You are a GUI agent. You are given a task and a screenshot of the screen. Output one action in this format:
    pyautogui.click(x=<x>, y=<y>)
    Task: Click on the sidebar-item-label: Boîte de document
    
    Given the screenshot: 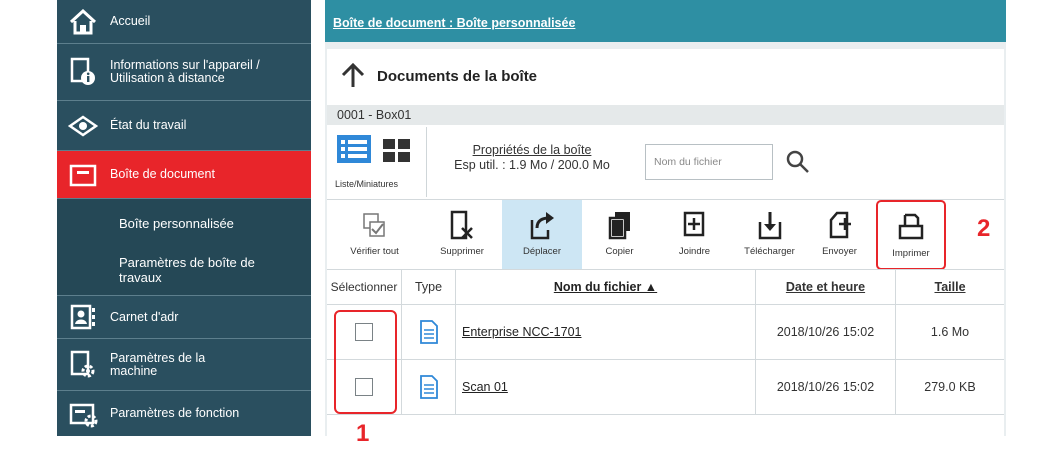 What is the action you would take?
    pyautogui.click(x=162, y=174)
    